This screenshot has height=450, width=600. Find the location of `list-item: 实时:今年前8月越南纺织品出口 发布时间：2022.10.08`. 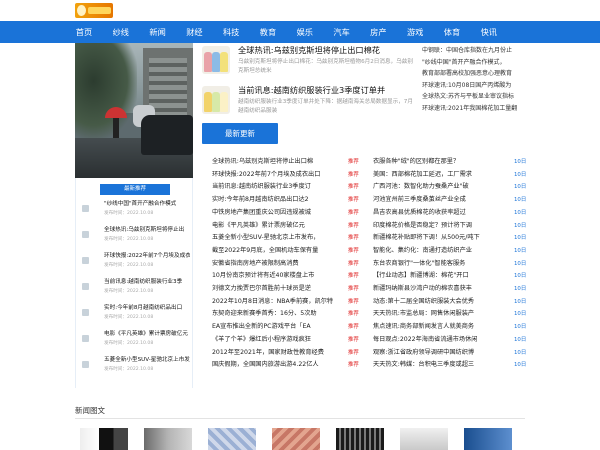

list-item: 实时:今年前8月越南纺织品出口 发布时间：2022.10.08 is located at coordinates (135, 315).